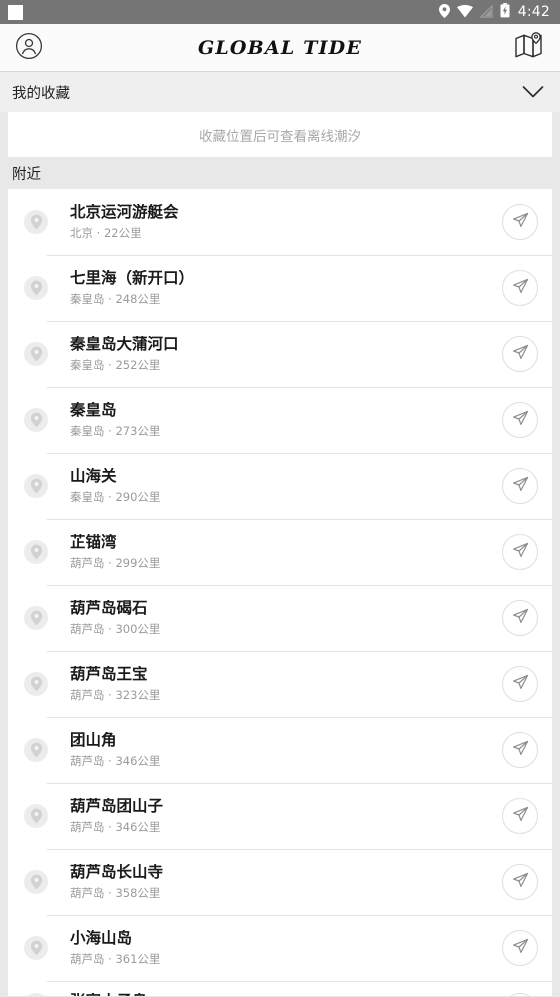 The image size is (560, 997). I want to click on list-item: 小海山岛 葫芦岛 · 361公里, so click(280, 948).